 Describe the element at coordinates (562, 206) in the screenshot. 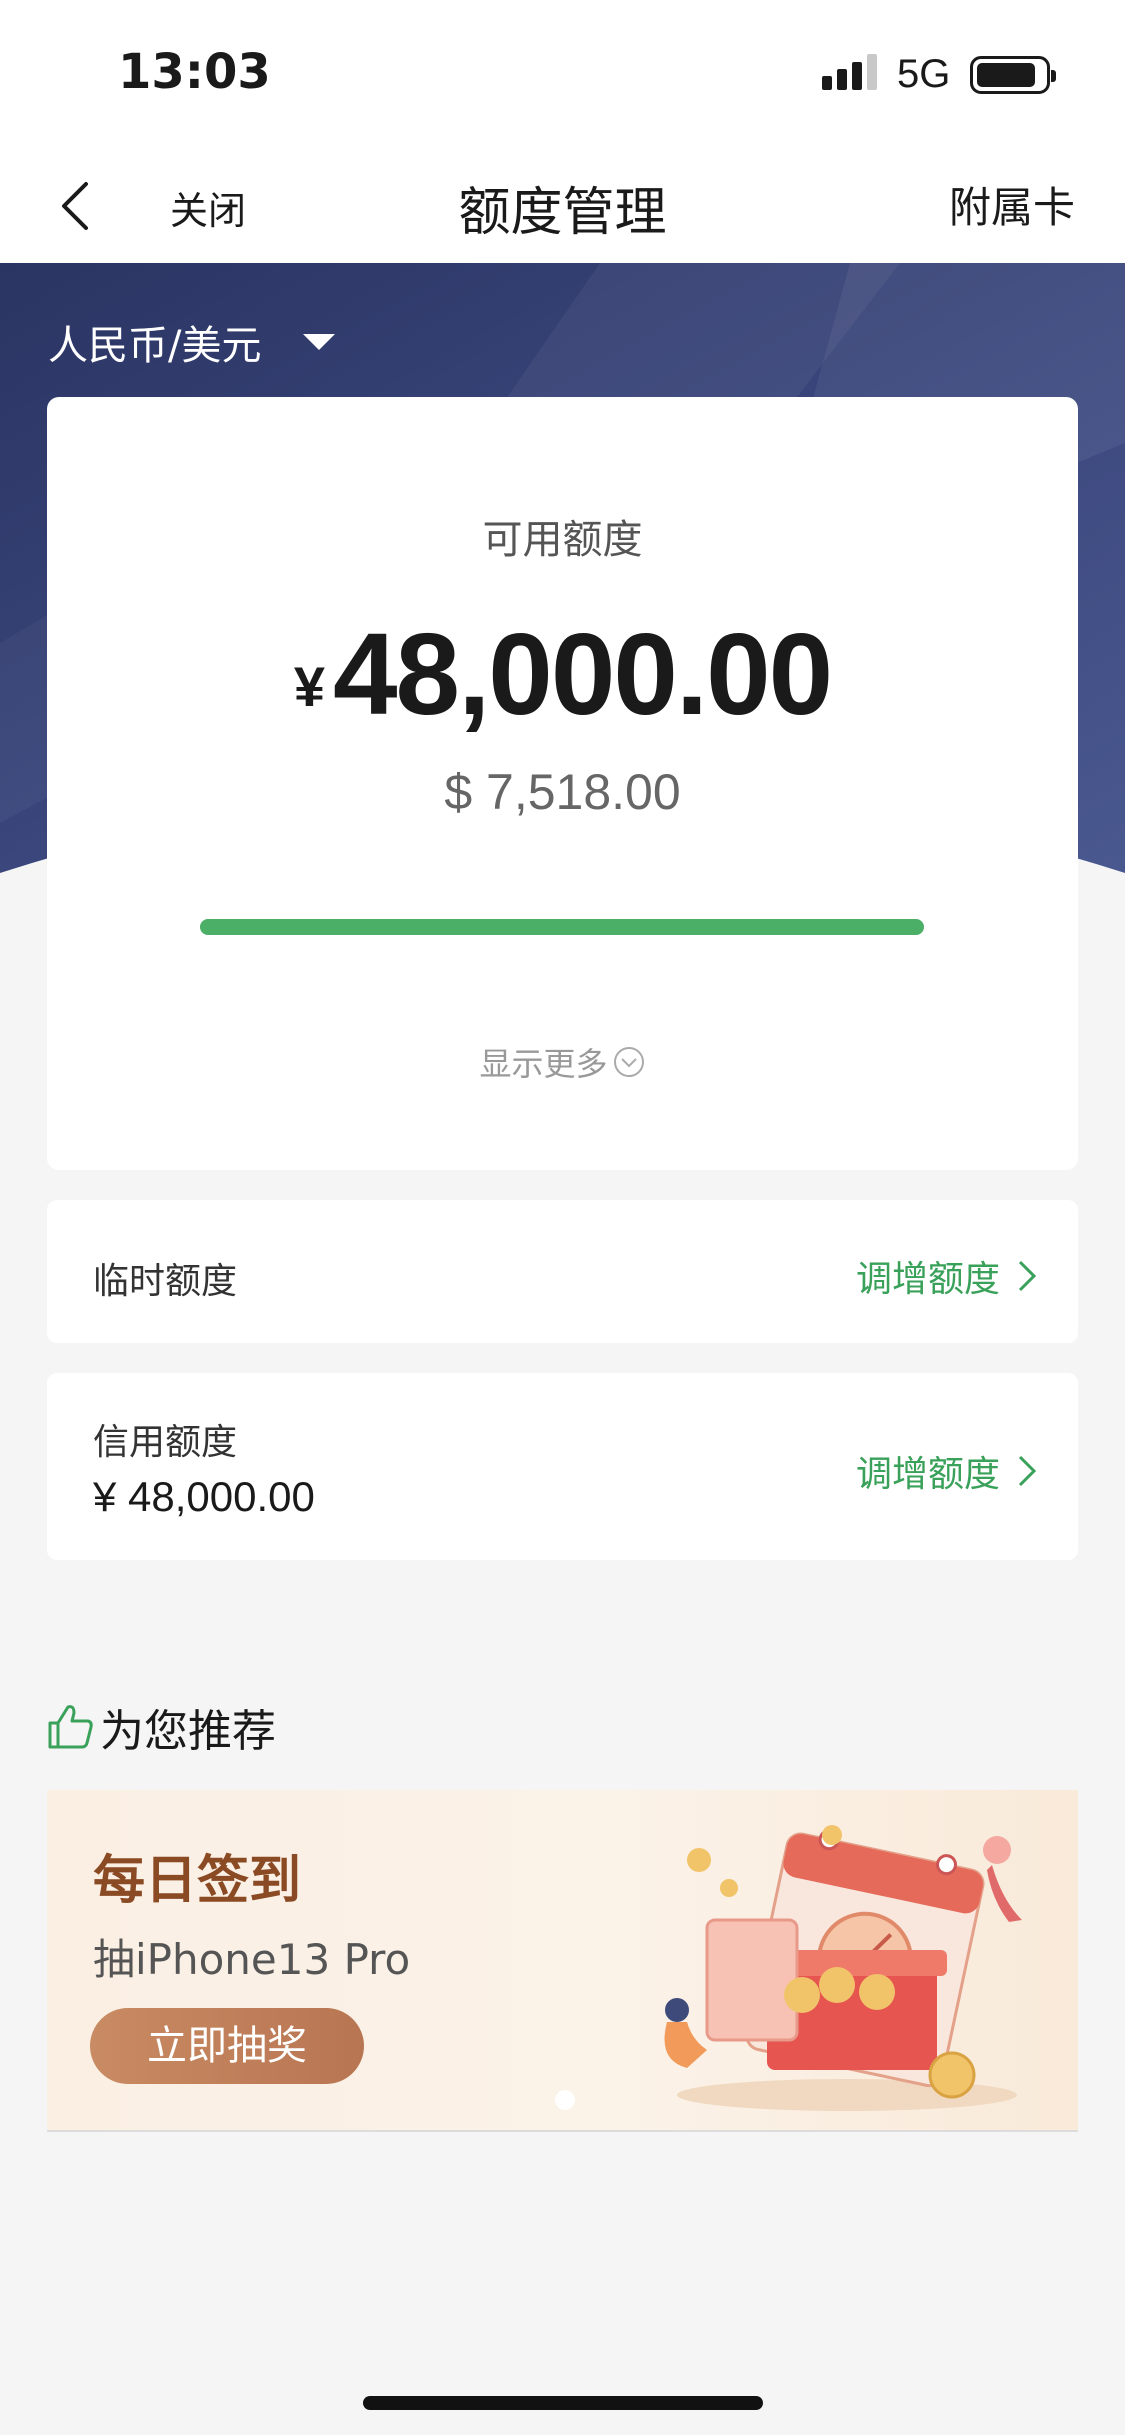

I see `nav-bar: 关闭 额度管理 附属卡` at that location.